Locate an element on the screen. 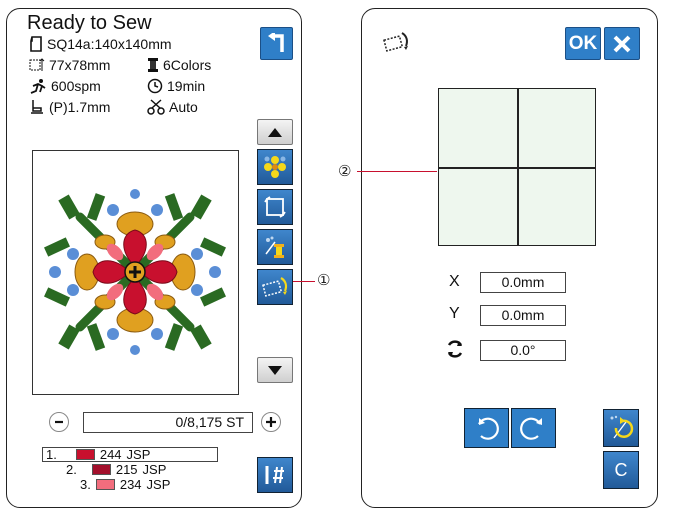 Image resolution: width=684 pixels, height=508 pixels. color-number: 1. is located at coordinates (51, 454).